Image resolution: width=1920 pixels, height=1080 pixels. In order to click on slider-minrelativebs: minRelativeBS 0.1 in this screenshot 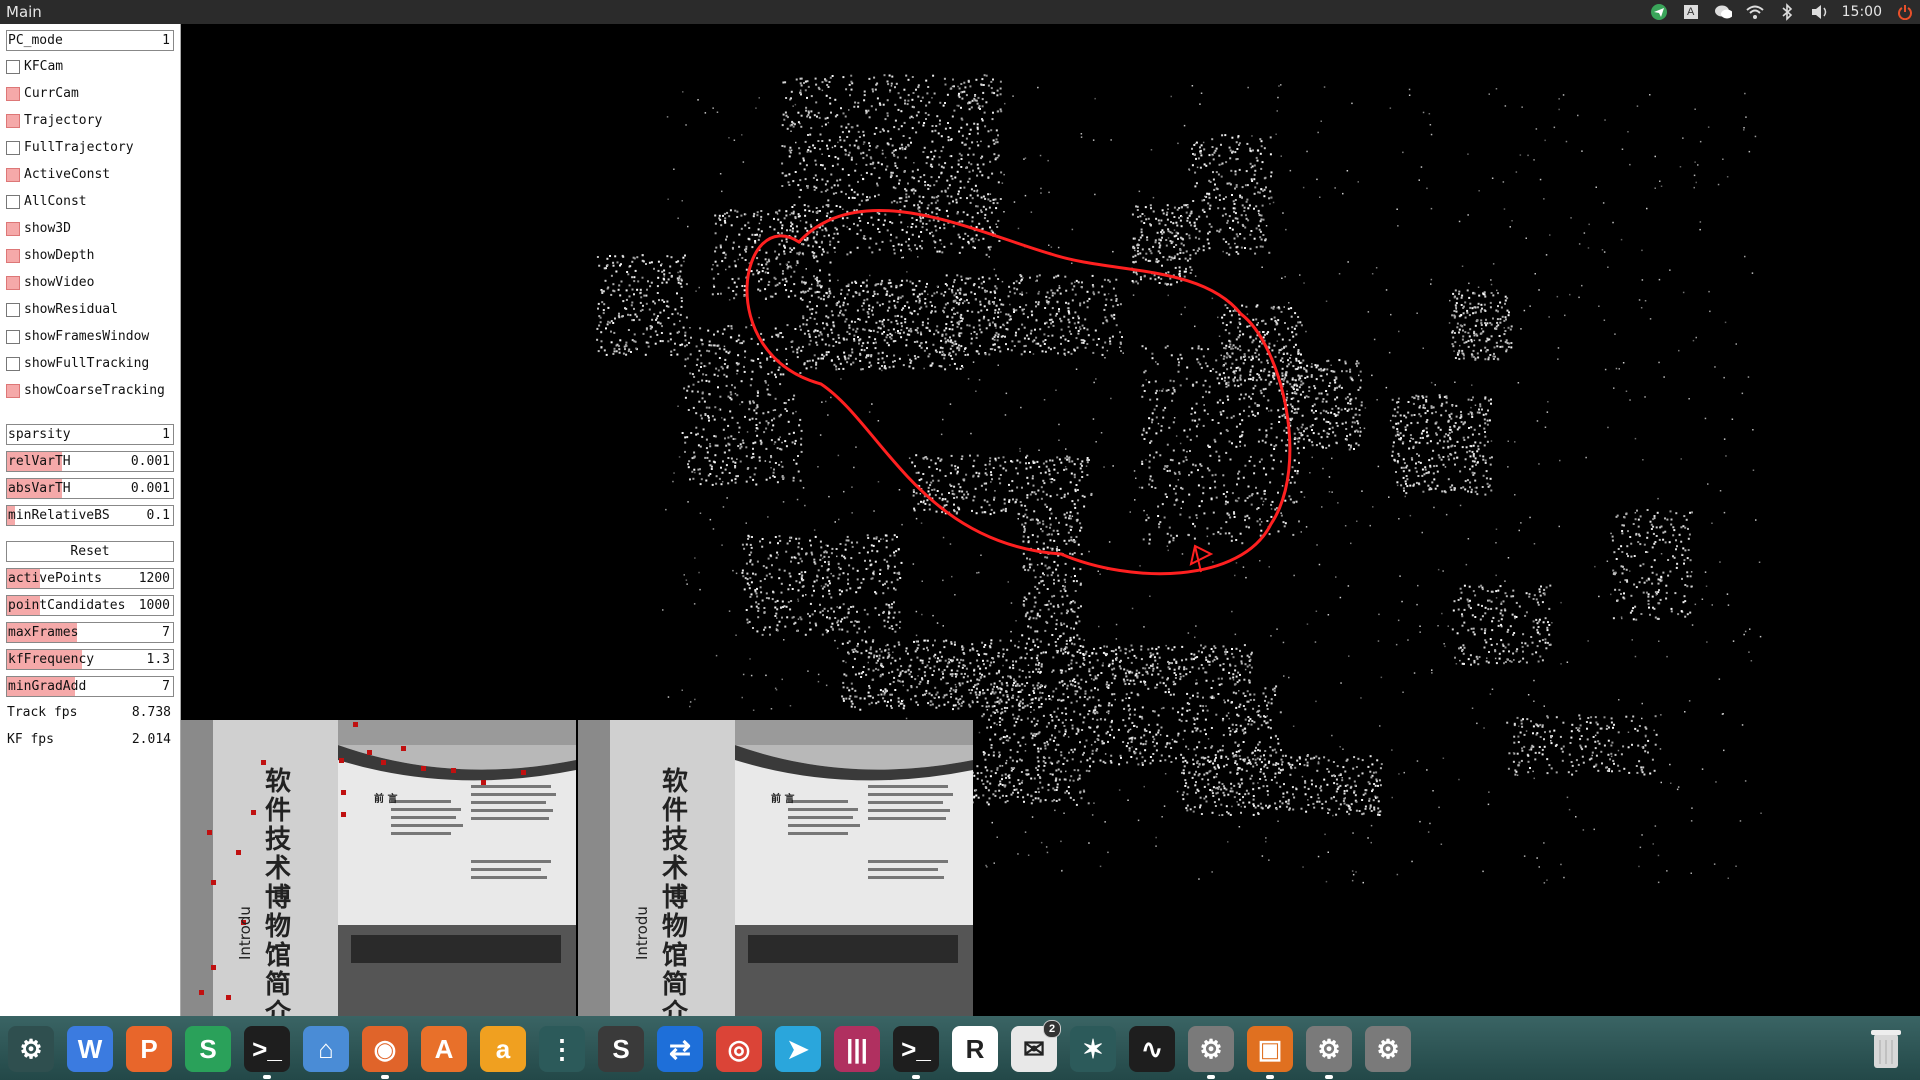, I will do `click(90, 515)`.